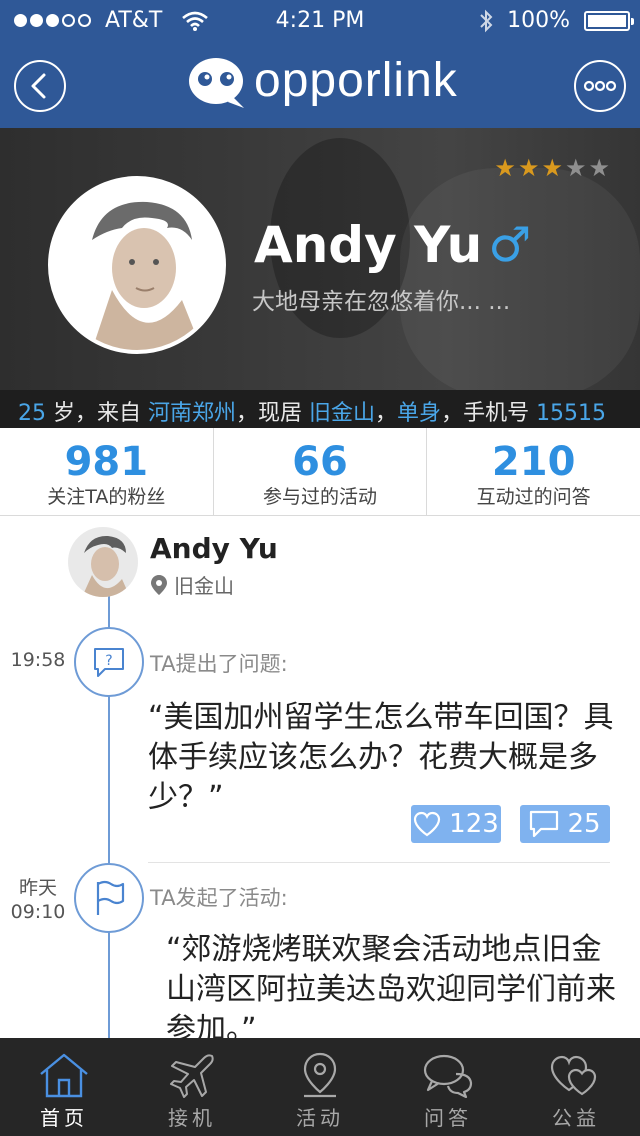 Image resolution: width=640 pixels, height=1136 pixels. I want to click on bluetooth-icon, so click(486, 20).